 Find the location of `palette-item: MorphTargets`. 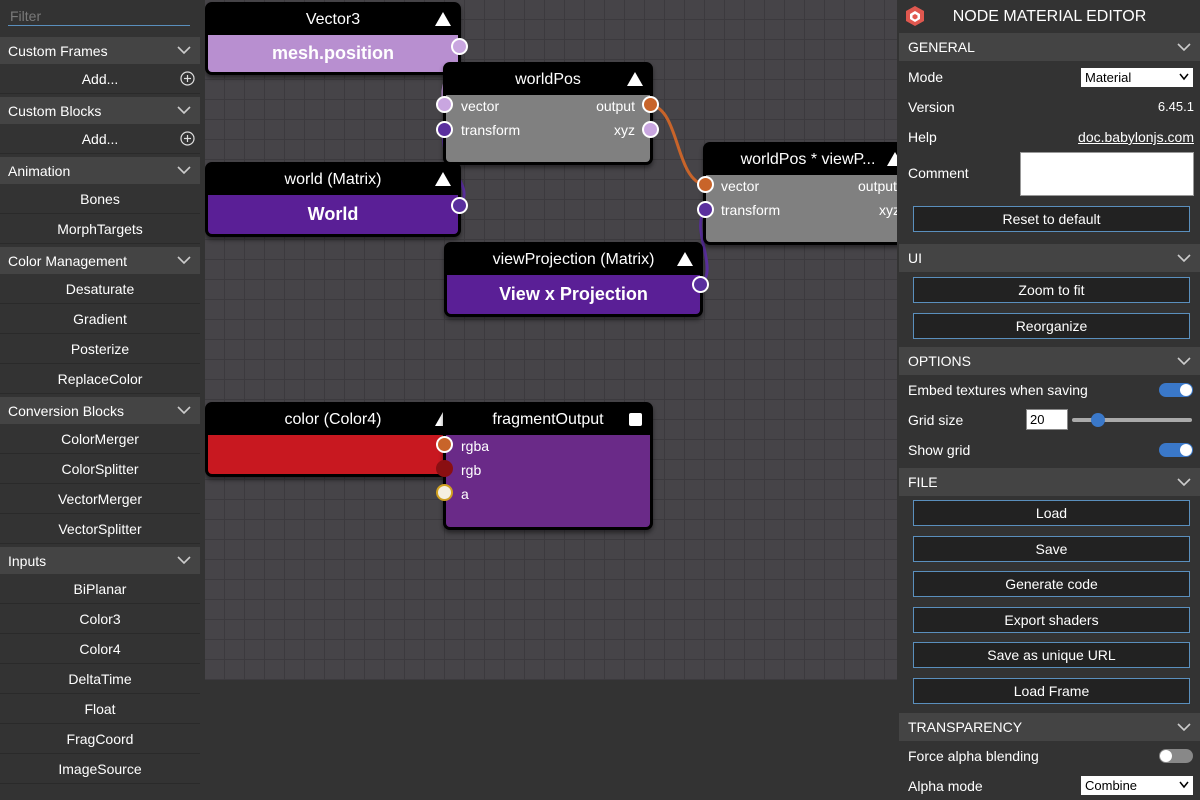

palette-item: MorphTargets is located at coordinates (100, 229).